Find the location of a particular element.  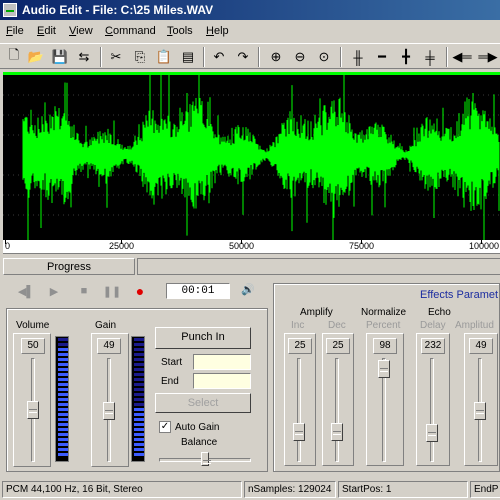

dec-value: 25 is located at coordinates (338, 346).